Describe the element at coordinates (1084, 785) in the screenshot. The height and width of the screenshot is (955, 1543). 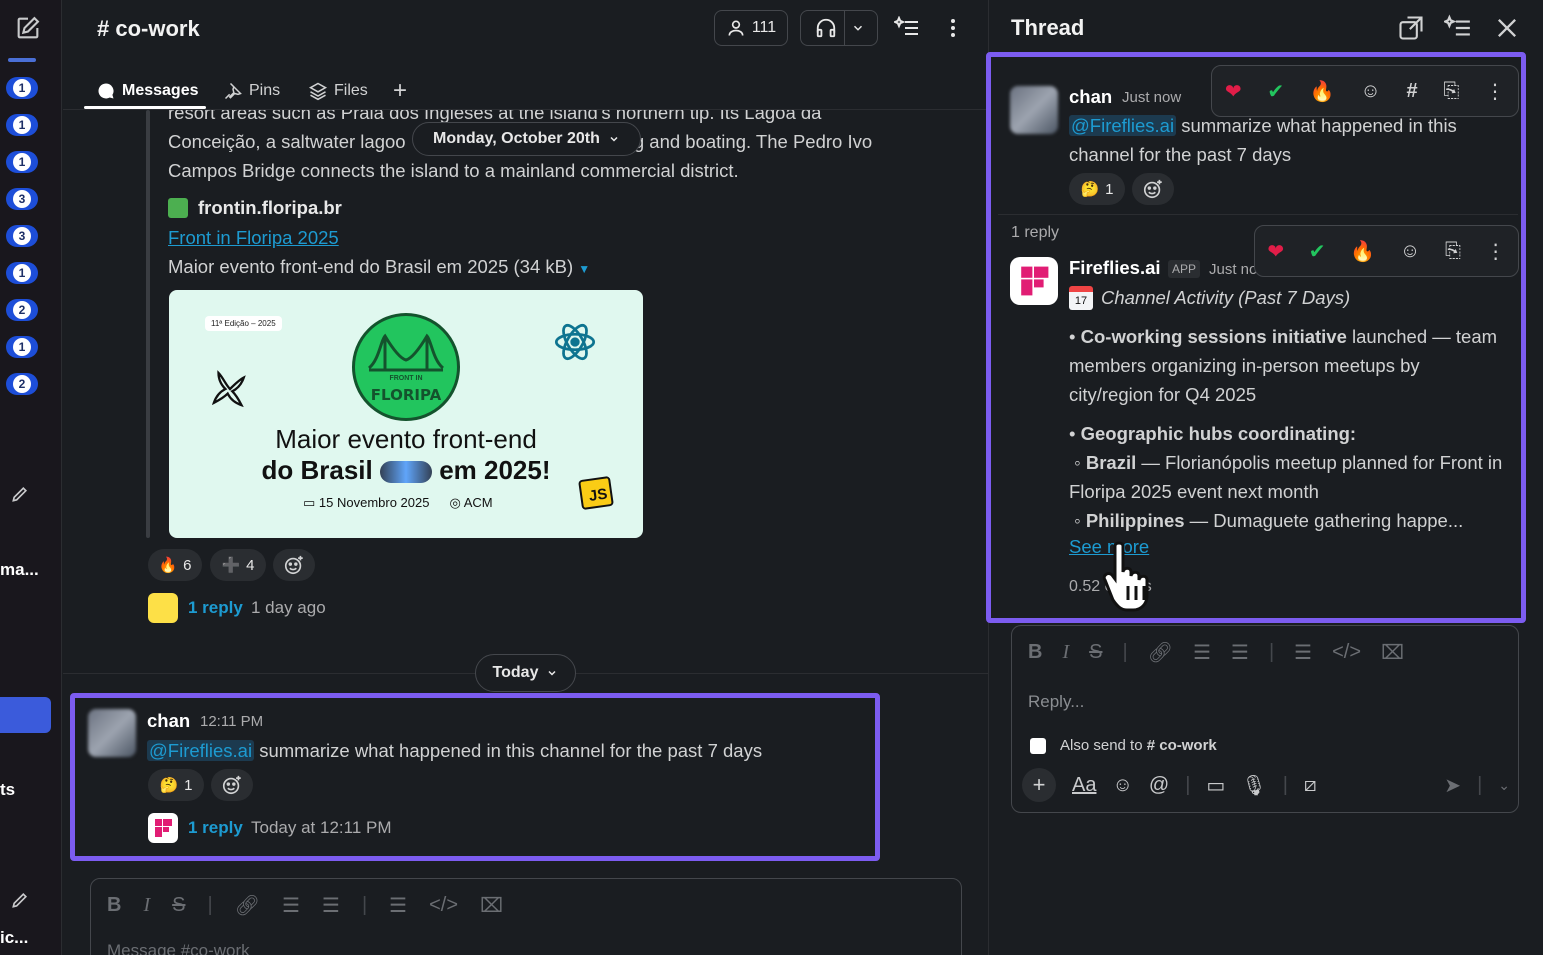
I see `formatting-toggle-icon: Aa` at that location.